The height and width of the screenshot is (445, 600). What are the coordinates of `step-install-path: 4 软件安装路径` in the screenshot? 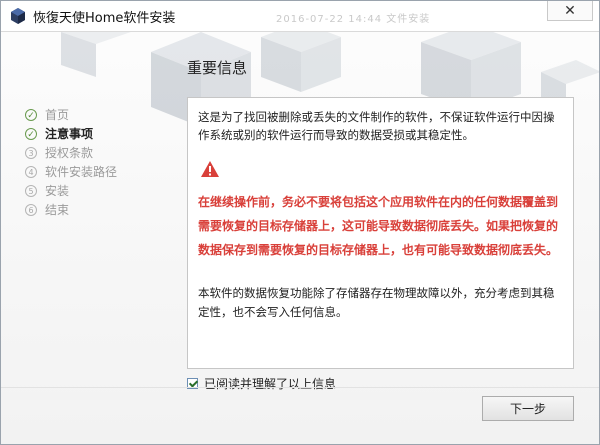 It's located at (100, 171).